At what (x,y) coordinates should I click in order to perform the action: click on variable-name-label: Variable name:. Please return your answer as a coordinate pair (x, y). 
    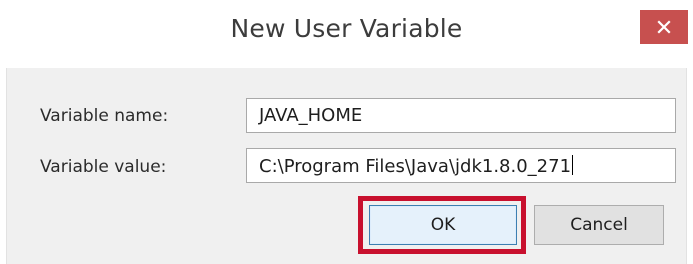
    Looking at the image, I should click on (104, 116).